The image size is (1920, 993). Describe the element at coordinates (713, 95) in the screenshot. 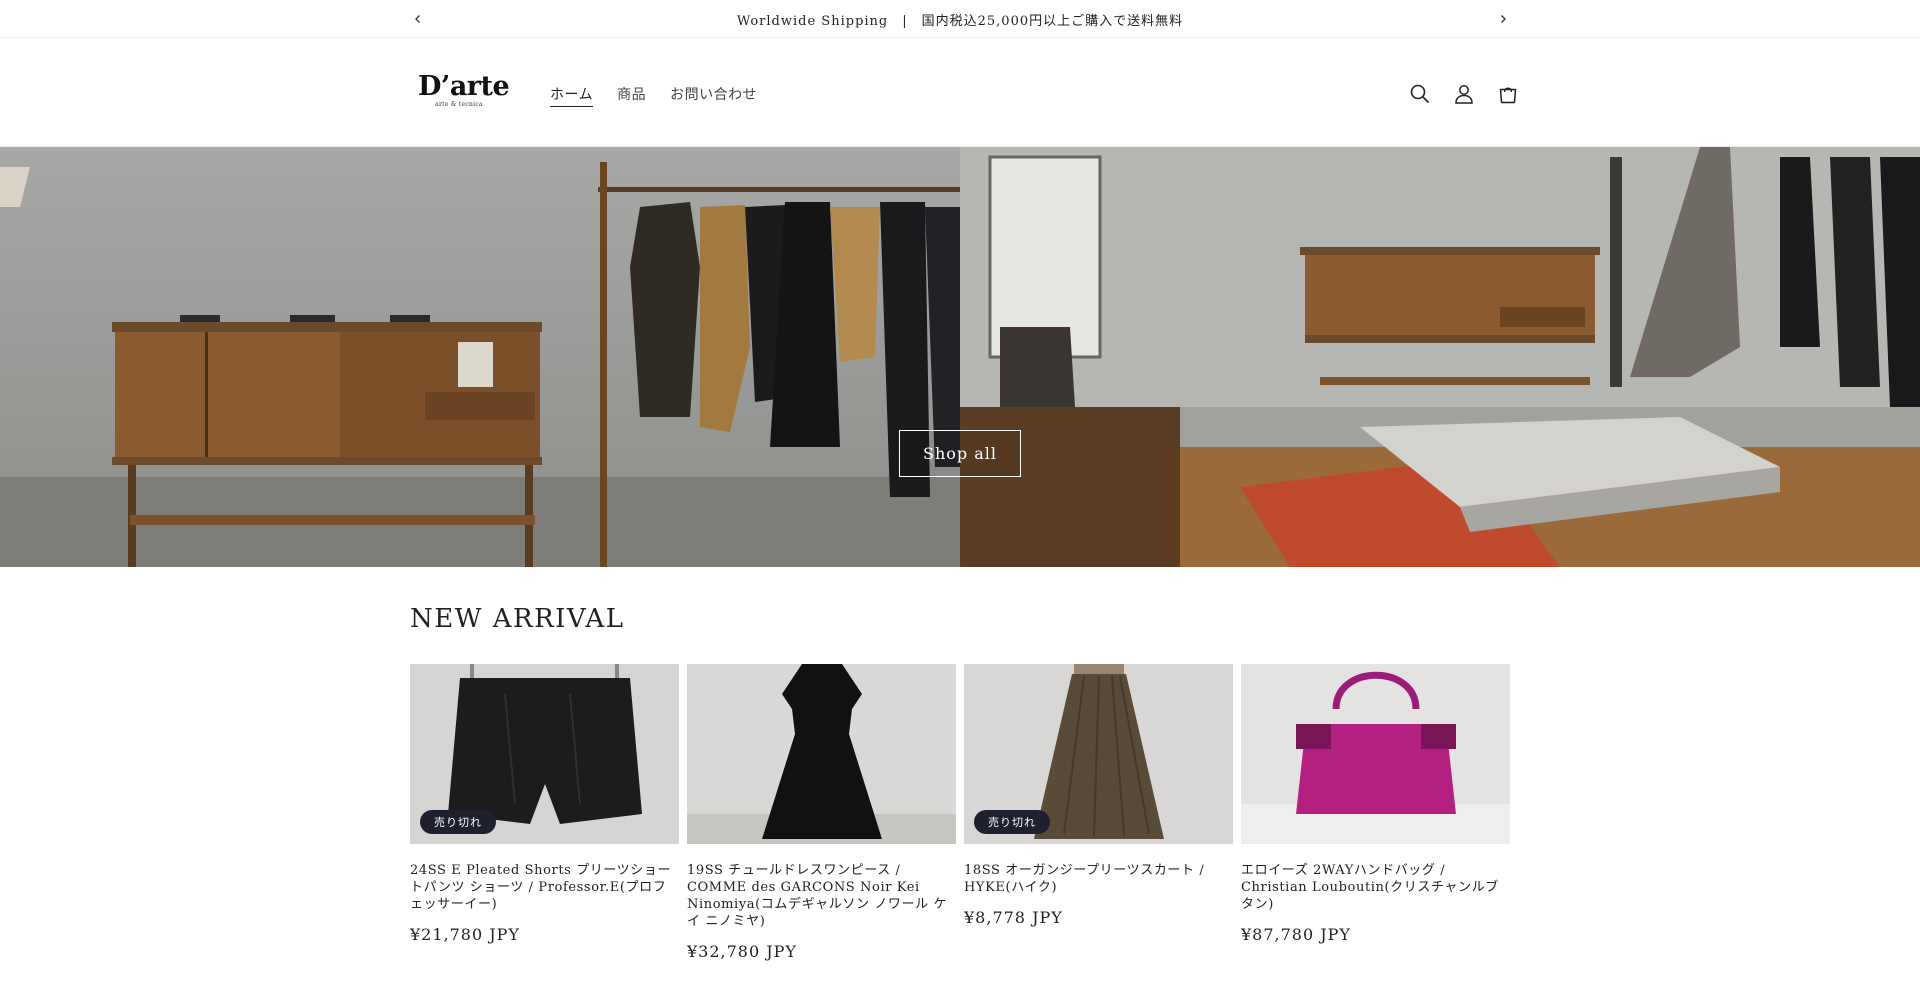

I see `nav-item-contact: お問い合わせ` at that location.